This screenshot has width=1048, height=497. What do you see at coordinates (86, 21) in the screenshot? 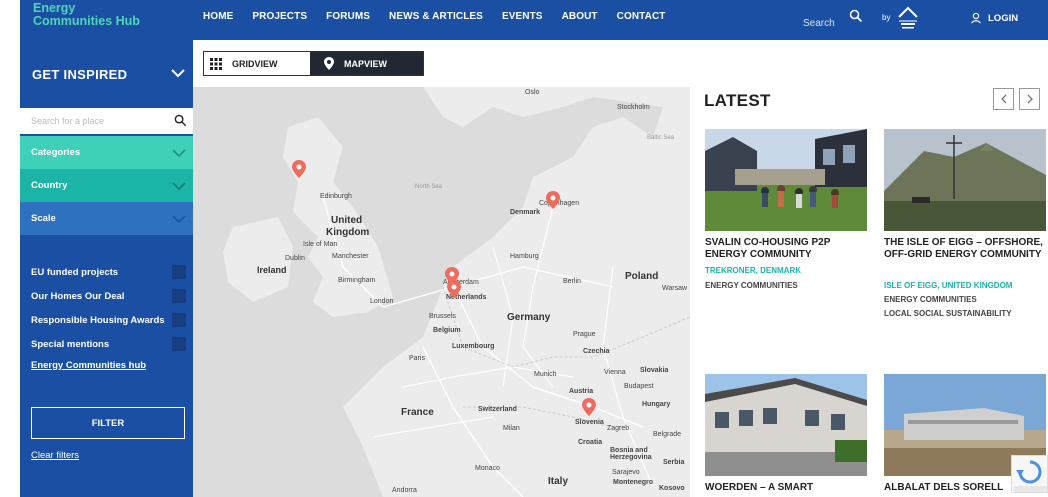
I see `logo-line-2: Communities Hub` at bounding box center [86, 21].